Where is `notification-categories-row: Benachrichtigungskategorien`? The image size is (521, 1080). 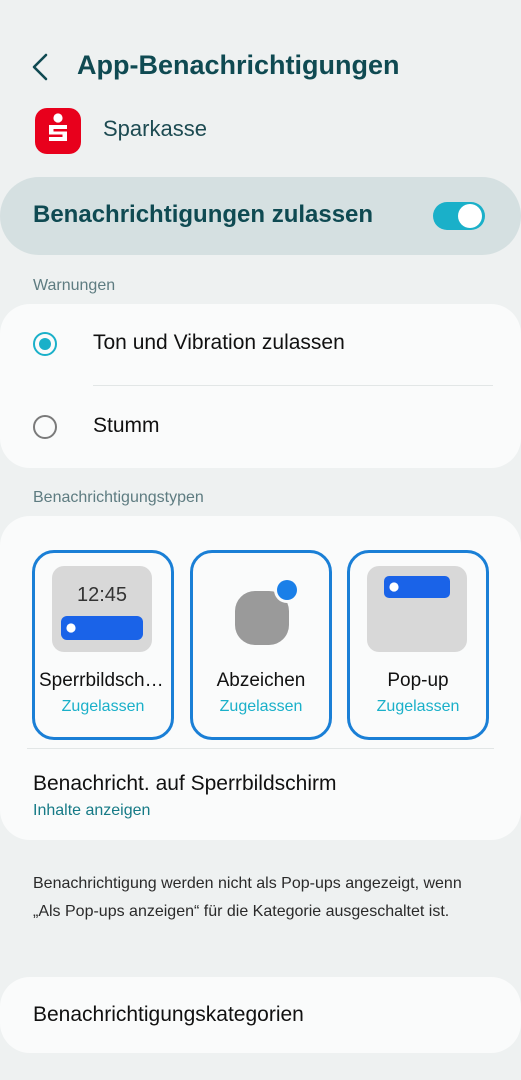 notification-categories-row: Benachrichtigungskategorien is located at coordinates (260, 1015).